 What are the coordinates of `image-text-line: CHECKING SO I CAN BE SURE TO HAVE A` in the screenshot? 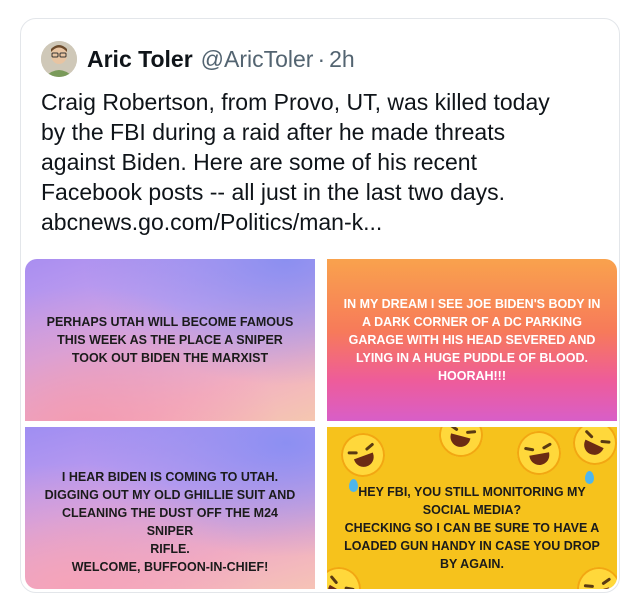 It's located at (472, 528).